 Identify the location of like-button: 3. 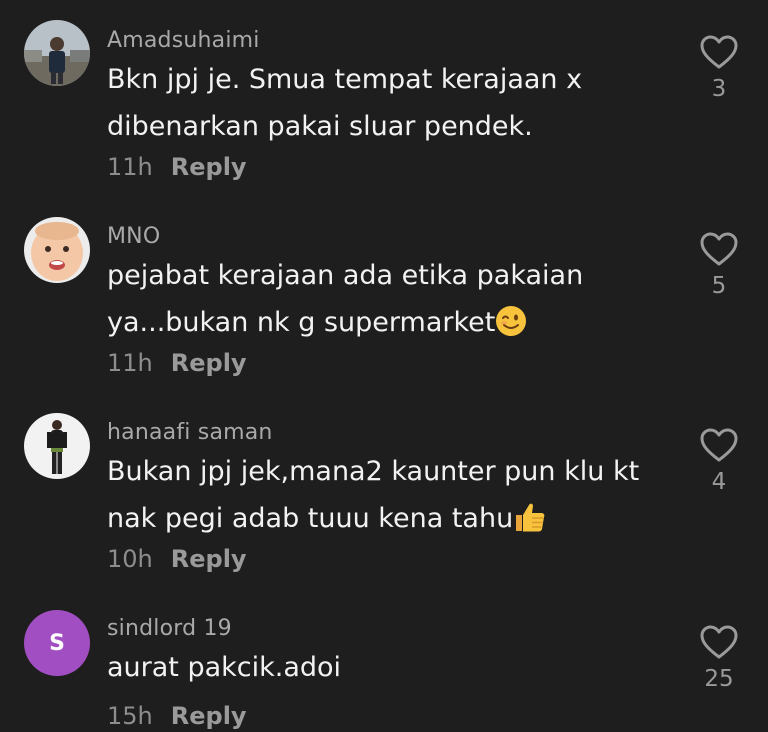
(719, 68).